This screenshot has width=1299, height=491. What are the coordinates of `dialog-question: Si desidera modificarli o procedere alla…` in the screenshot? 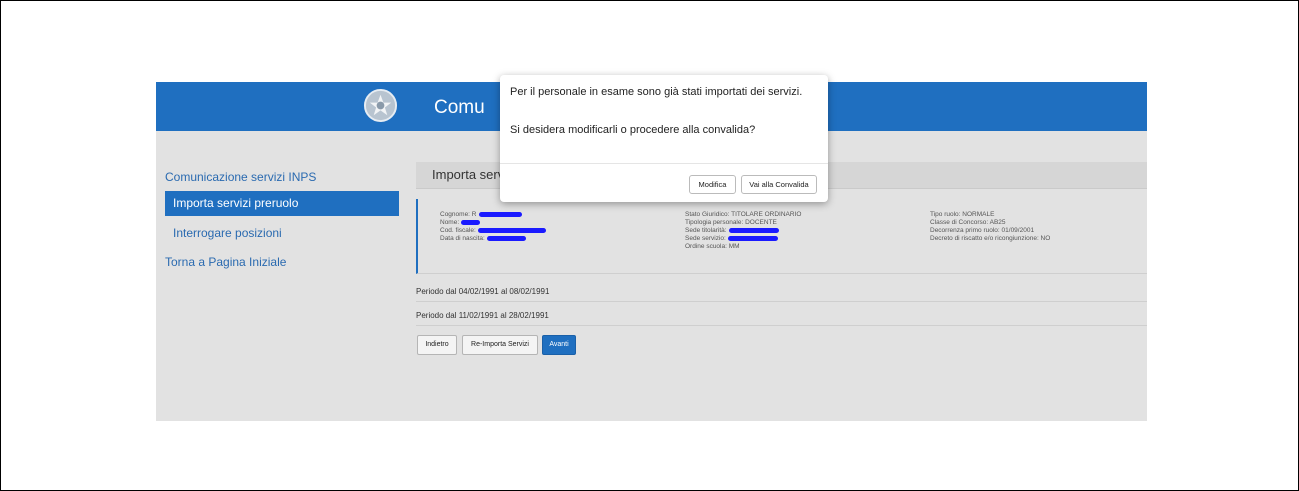 It's located at (633, 130).